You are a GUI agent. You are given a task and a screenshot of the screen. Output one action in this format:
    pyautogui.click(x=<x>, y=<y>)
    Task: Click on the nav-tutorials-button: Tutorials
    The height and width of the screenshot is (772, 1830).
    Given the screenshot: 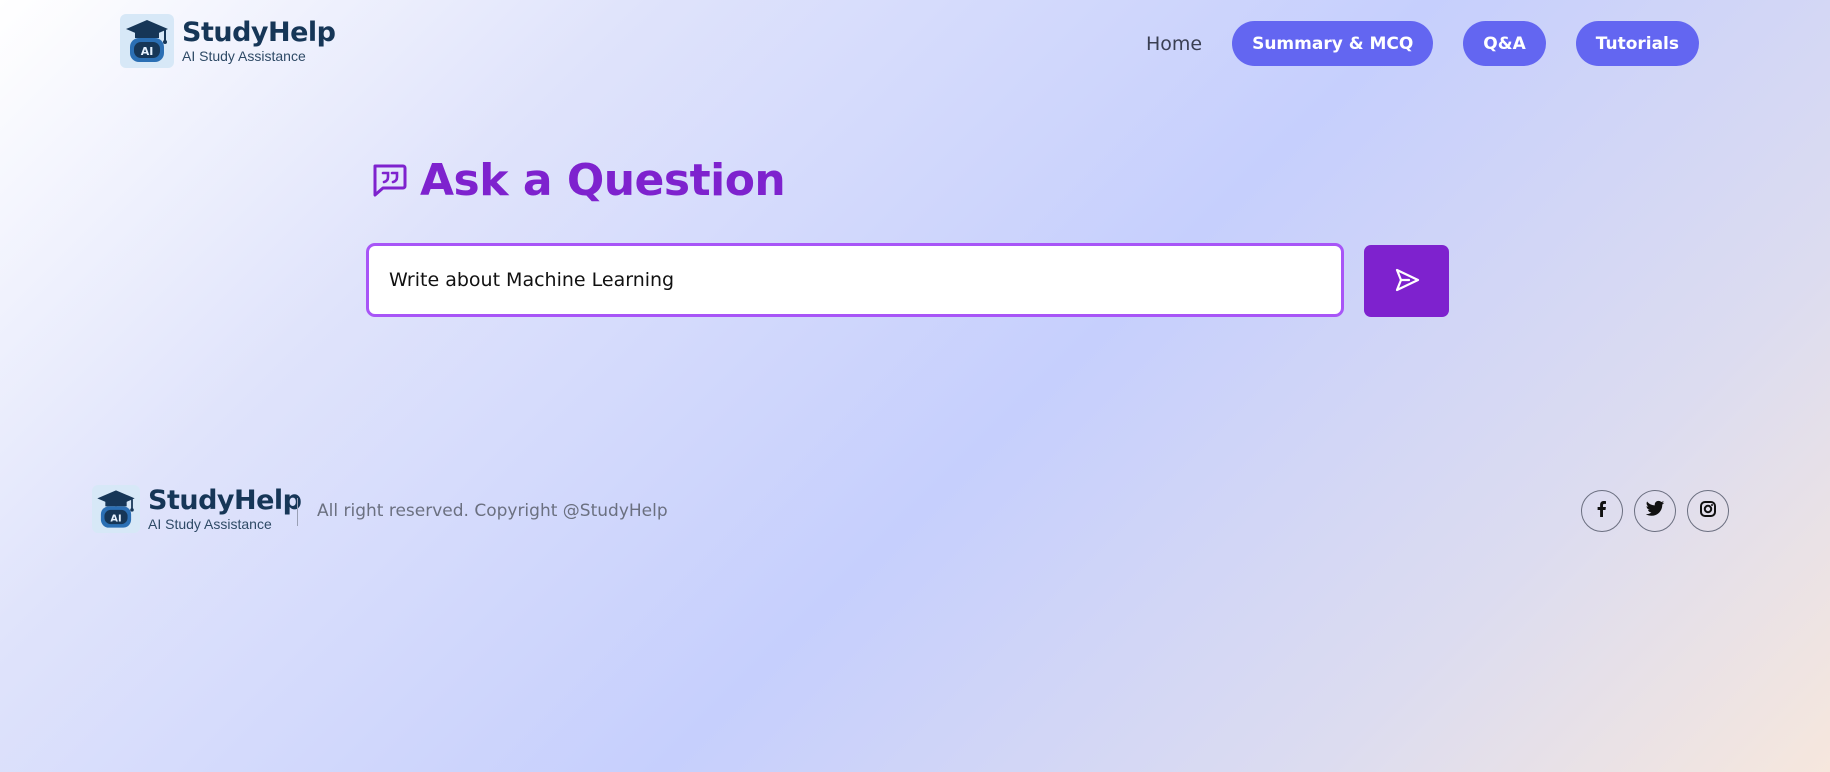 What is the action you would take?
    pyautogui.click(x=1637, y=43)
    